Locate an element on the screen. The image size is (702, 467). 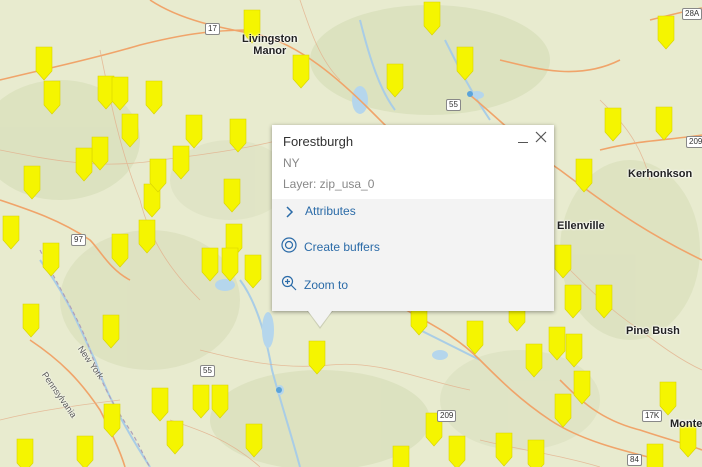
route-shield: 28A is located at coordinates (692, 14).